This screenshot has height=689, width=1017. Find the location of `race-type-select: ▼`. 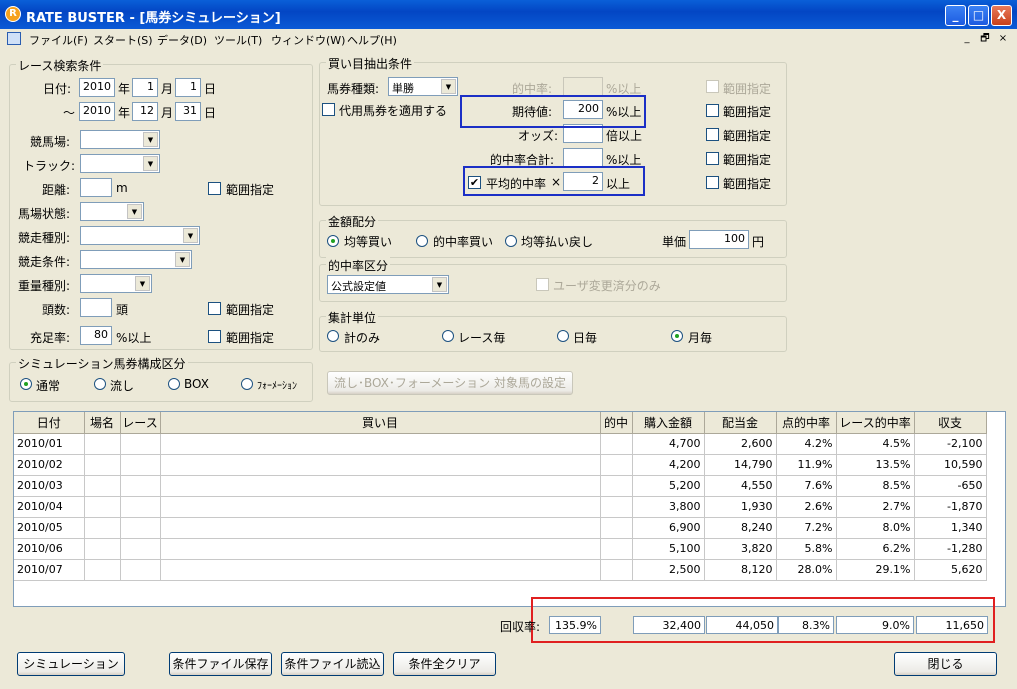

race-type-select: ▼ is located at coordinates (140, 235).